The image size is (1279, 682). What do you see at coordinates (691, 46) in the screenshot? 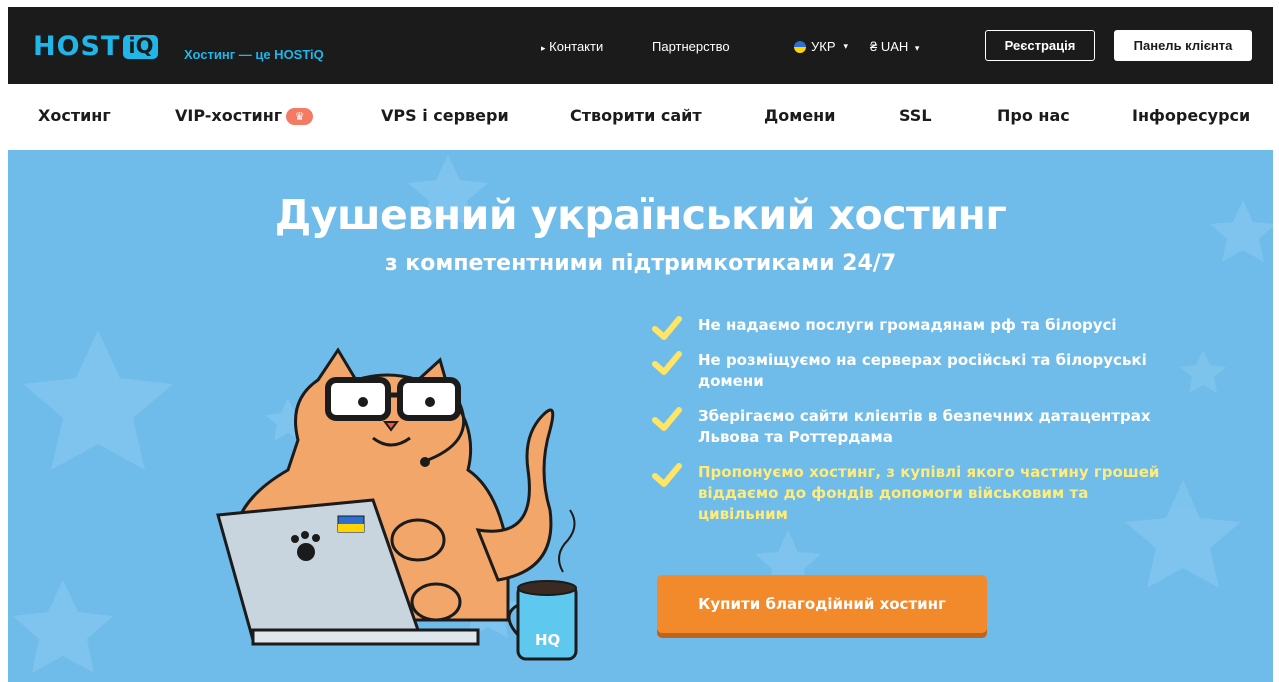
I see `partners-link: Партнерство` at bounding box center [691, 46].